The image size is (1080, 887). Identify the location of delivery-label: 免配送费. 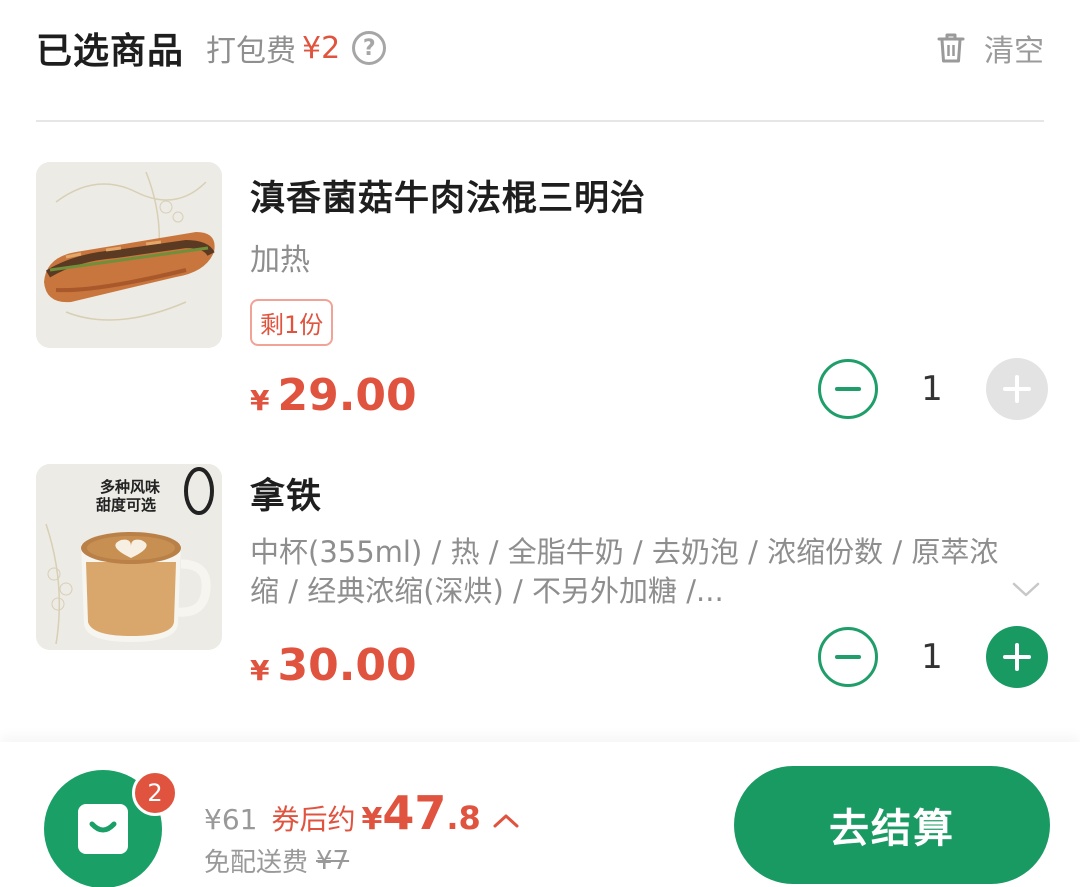
(256, 863).